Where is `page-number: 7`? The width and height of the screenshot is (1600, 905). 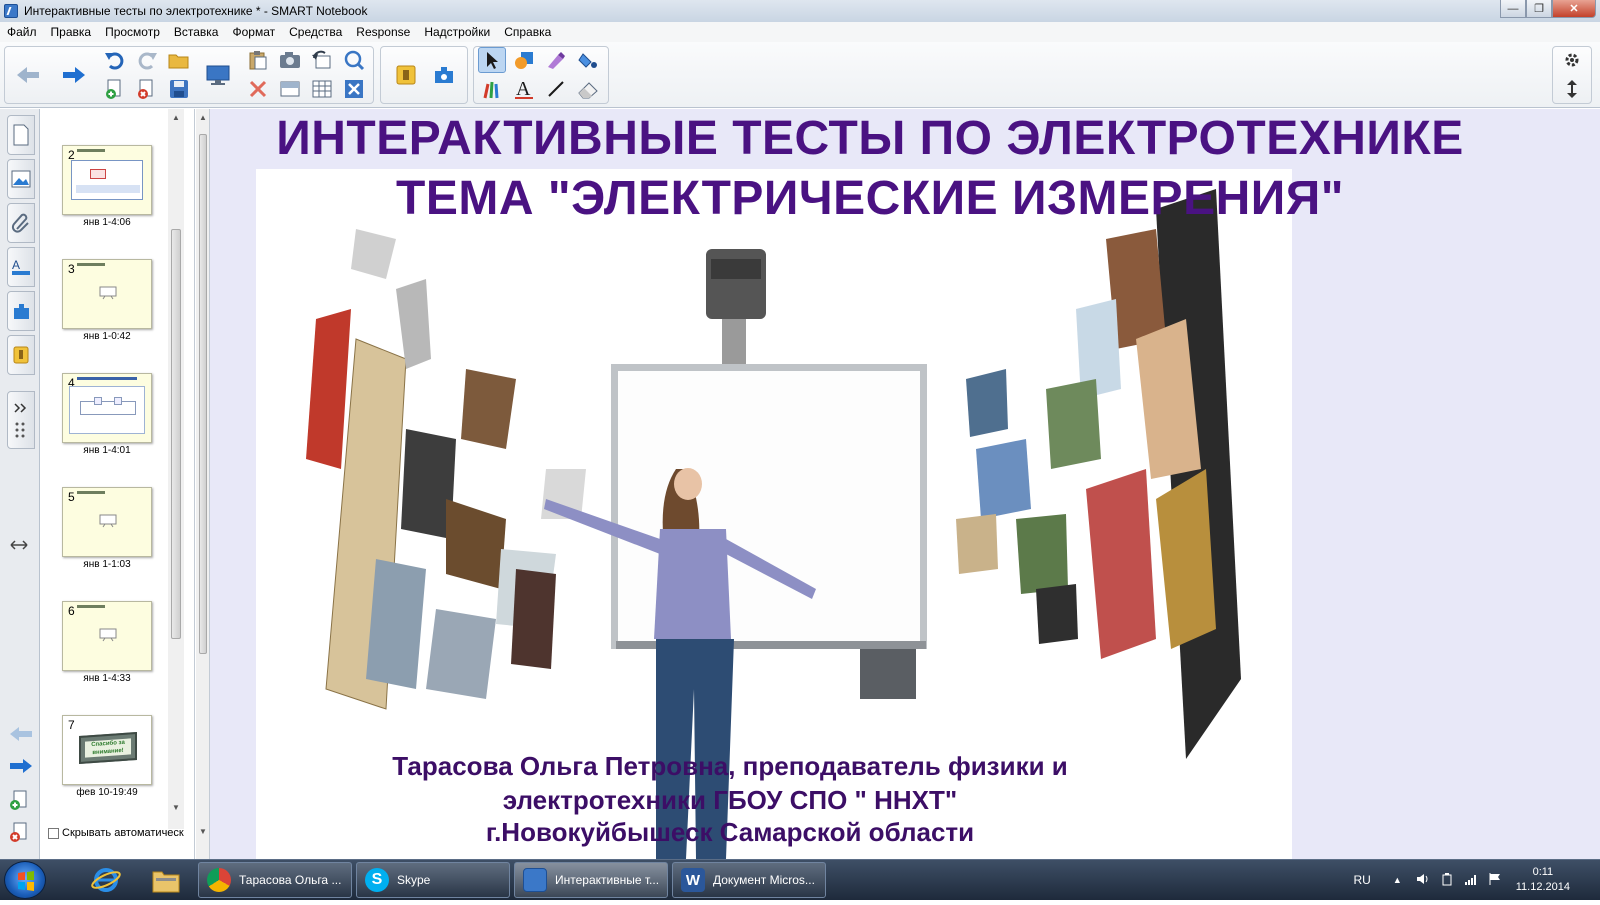 page-number: 7 is located at coordinates (71, 725).